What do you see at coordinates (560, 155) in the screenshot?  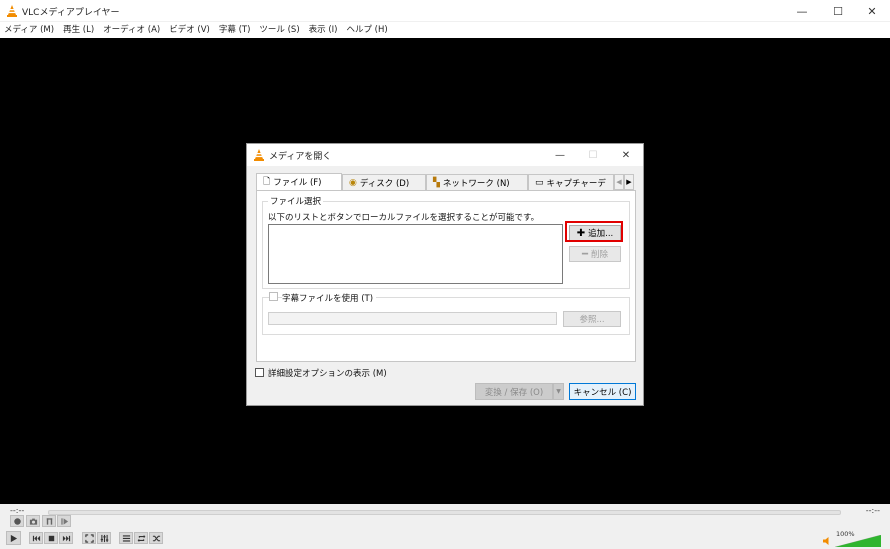 I see `dialog-minimize-button: —` at bounding box center [560, 155].